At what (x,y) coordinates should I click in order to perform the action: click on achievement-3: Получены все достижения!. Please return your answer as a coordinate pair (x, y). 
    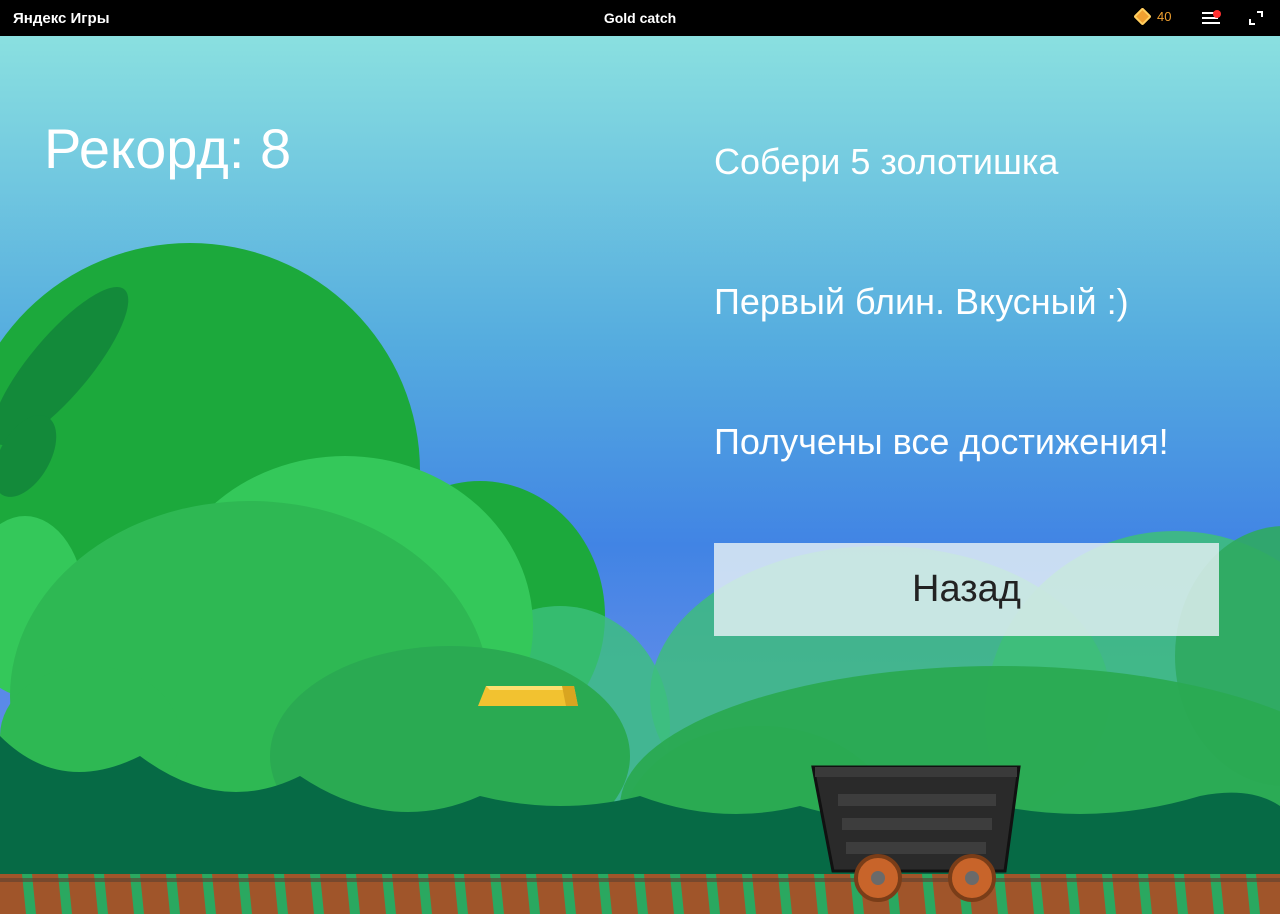
    Looking at the image, I should click on (941, 441).